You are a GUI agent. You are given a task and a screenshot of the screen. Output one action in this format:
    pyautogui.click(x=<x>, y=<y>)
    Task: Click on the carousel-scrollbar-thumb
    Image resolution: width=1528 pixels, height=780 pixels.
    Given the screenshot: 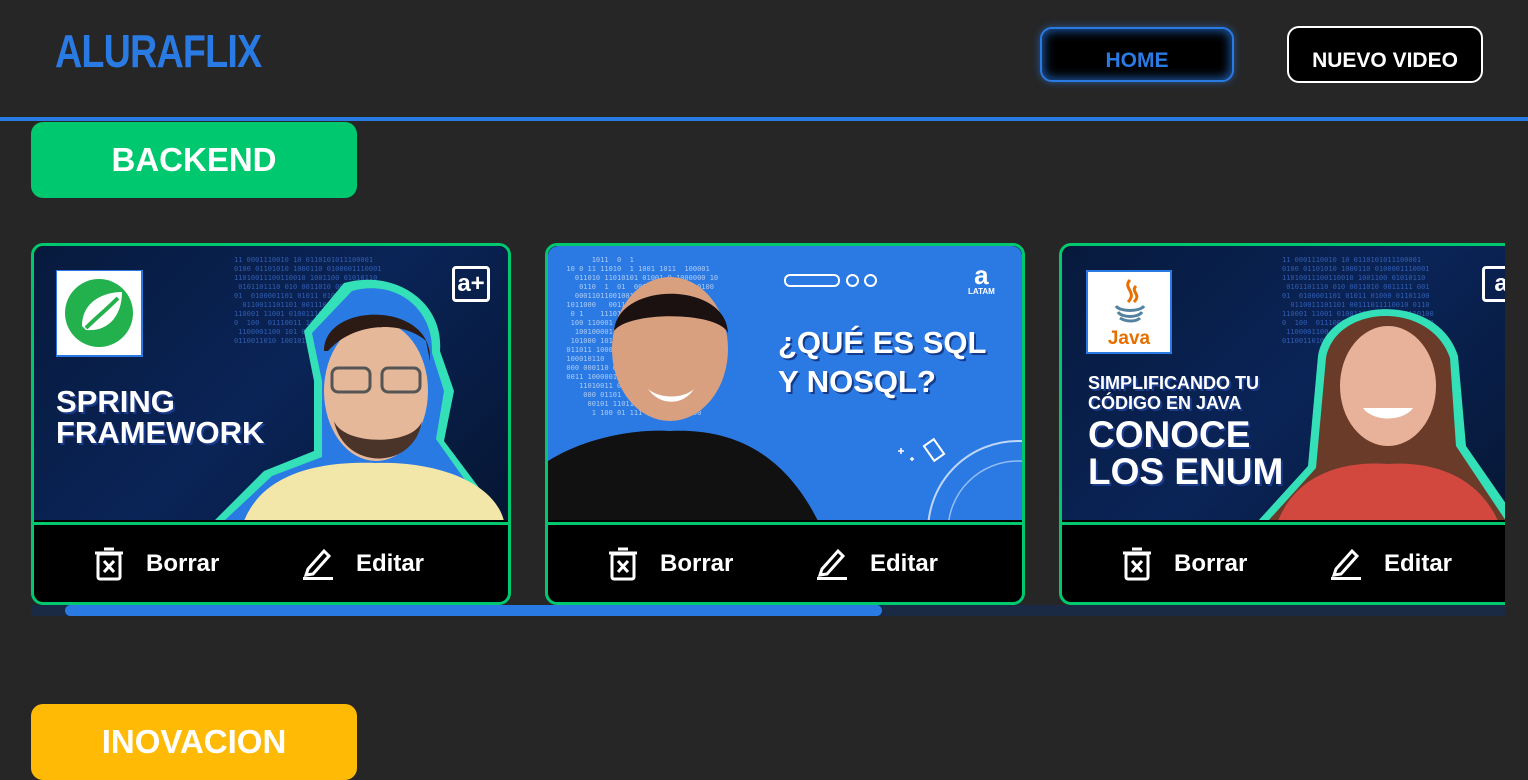 What is the action you would take?
    pyautogui.click(x=473, y=610)
    